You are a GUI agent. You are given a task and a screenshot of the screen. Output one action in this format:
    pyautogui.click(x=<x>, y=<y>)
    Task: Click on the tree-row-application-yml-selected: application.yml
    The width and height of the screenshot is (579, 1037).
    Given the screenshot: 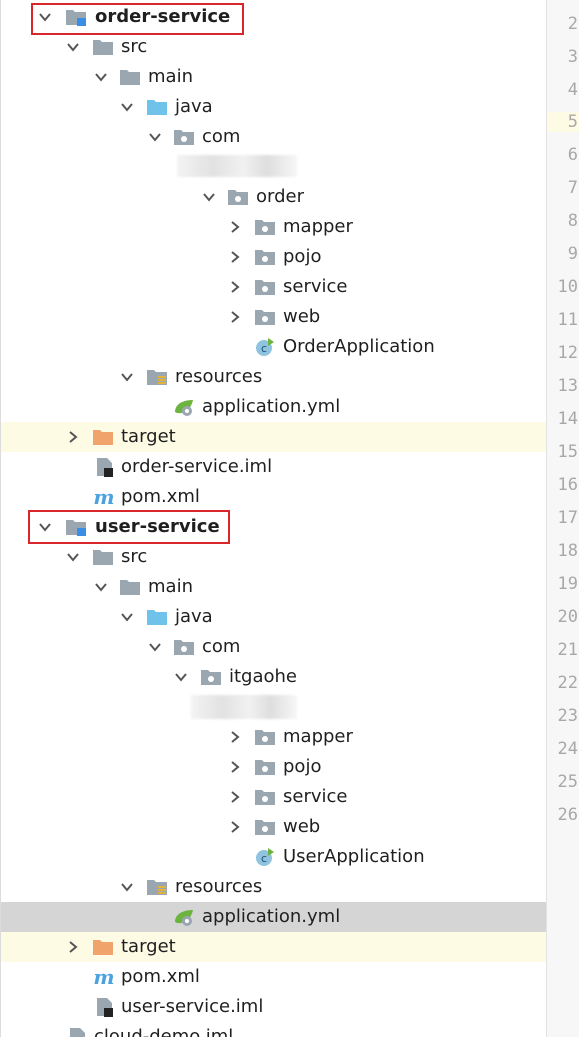 What is the action you would take?
    pyautogui.click(x=274, y=917)
    